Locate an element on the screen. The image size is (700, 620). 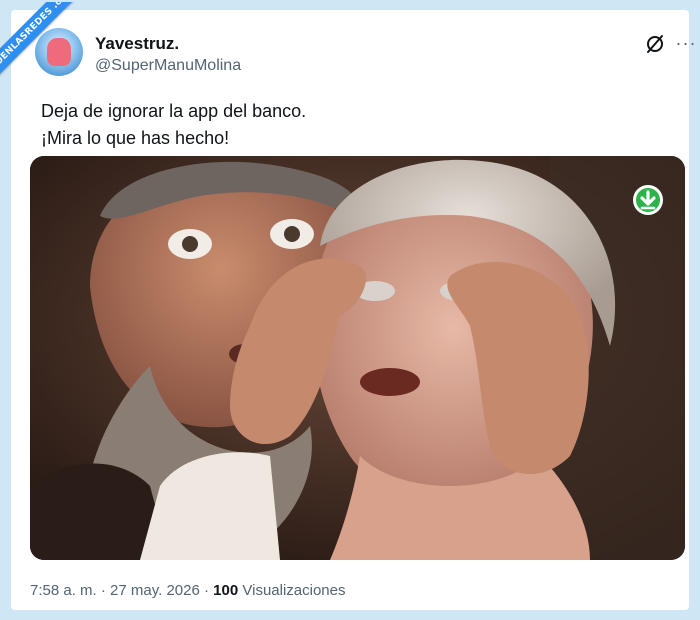
tweet-date: 27 may. 2026 is located at coordinates (155, 590).